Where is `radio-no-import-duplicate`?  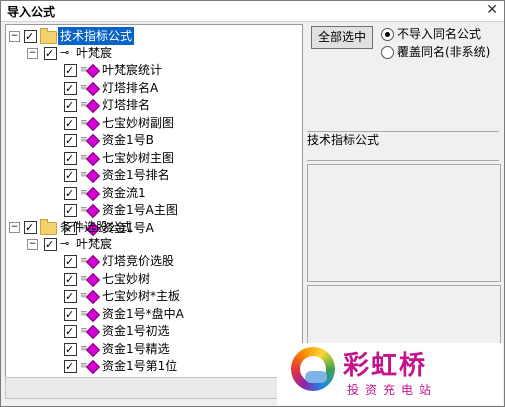 radio-no-import-duplicate is located at coordinates (387, 34).